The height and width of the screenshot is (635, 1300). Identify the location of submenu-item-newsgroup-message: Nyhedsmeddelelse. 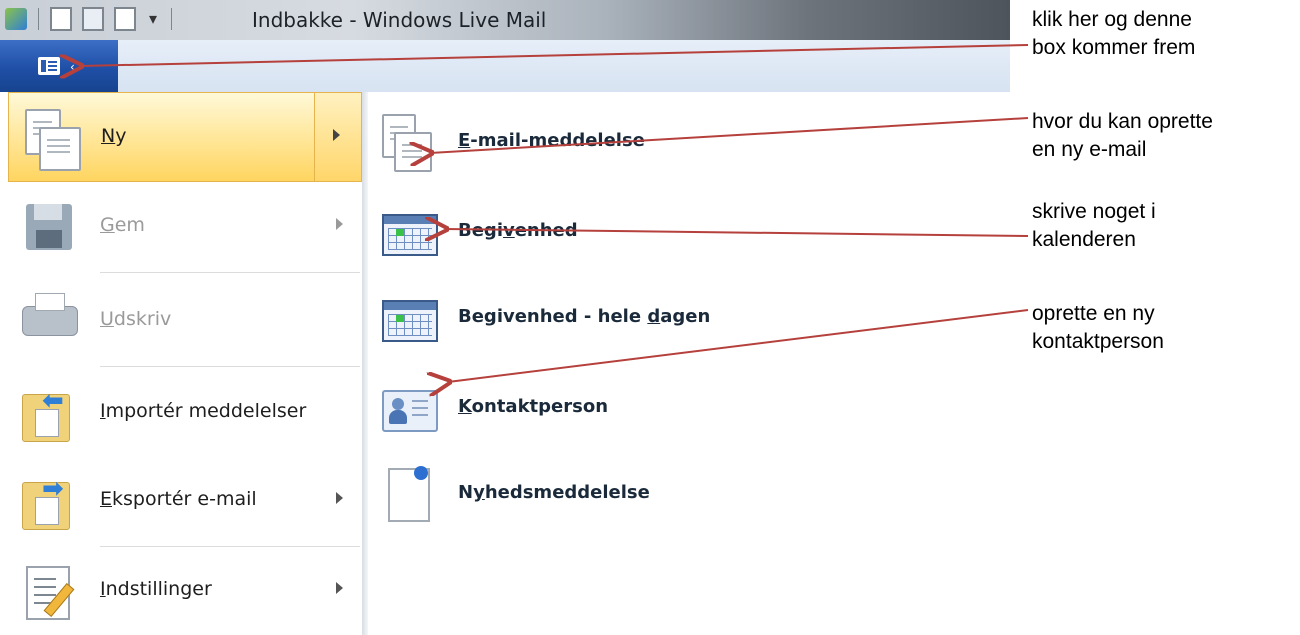
(690, 494).